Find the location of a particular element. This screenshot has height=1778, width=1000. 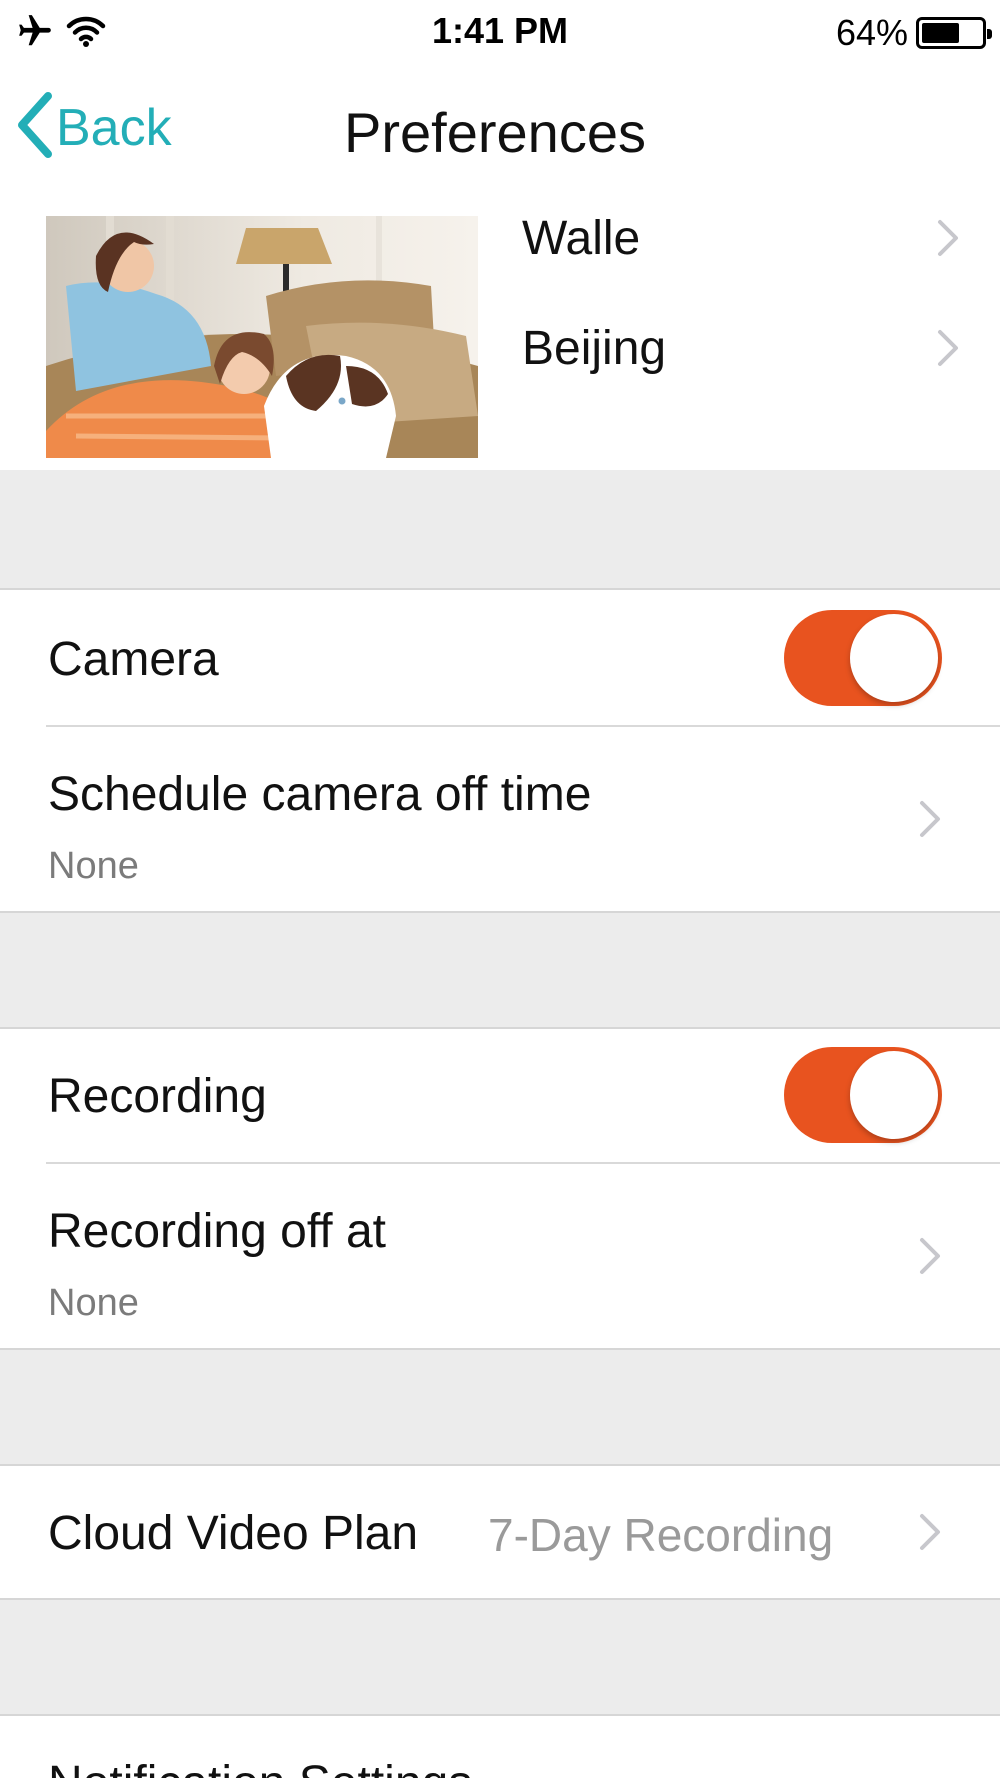

schedule-camera-off-value: None is located at coordinates (93, 866).